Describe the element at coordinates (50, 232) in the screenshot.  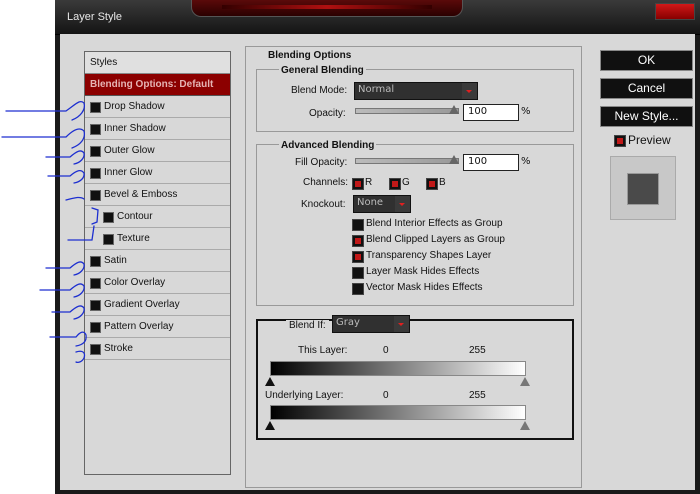
I see `annotation-overlay` at that location.